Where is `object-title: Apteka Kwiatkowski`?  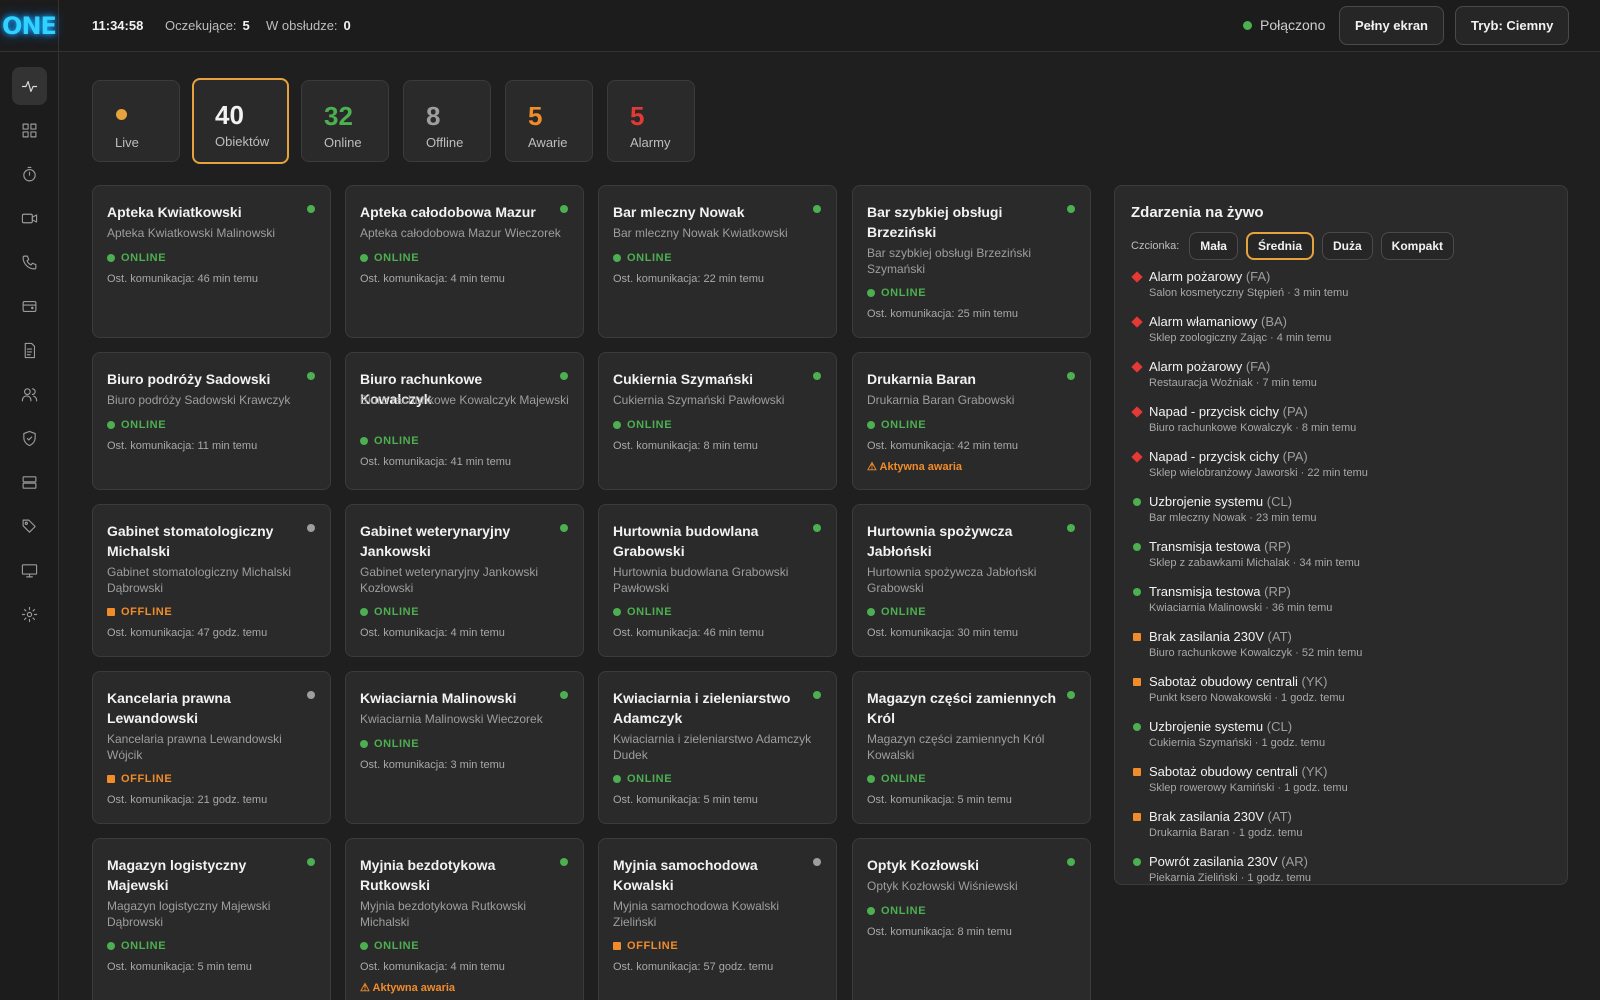 object-title: Apteka Kwiatkowski is located at coordinates (174, 212).